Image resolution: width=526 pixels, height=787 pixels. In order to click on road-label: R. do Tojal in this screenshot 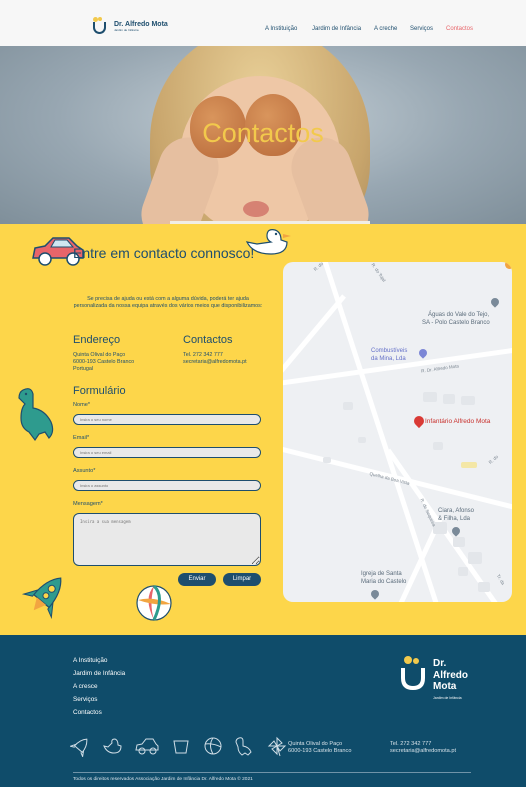, I will do `click(378, 272)`.